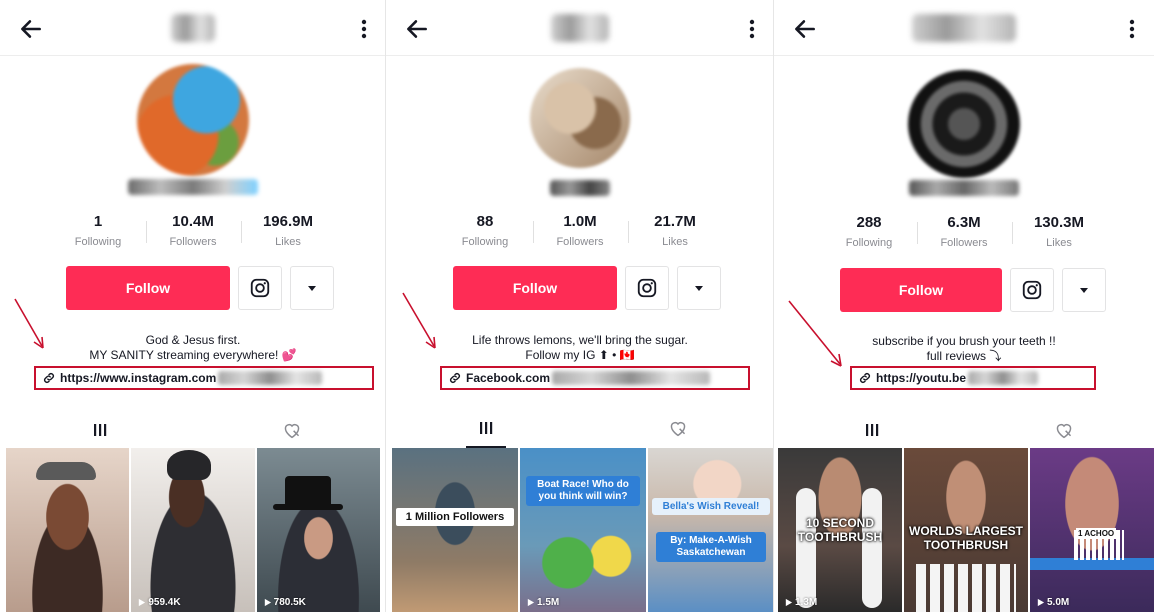 The image size is (1154, 612). I want to click on stat-followers: 10.4M Followers, so click(193, 231).